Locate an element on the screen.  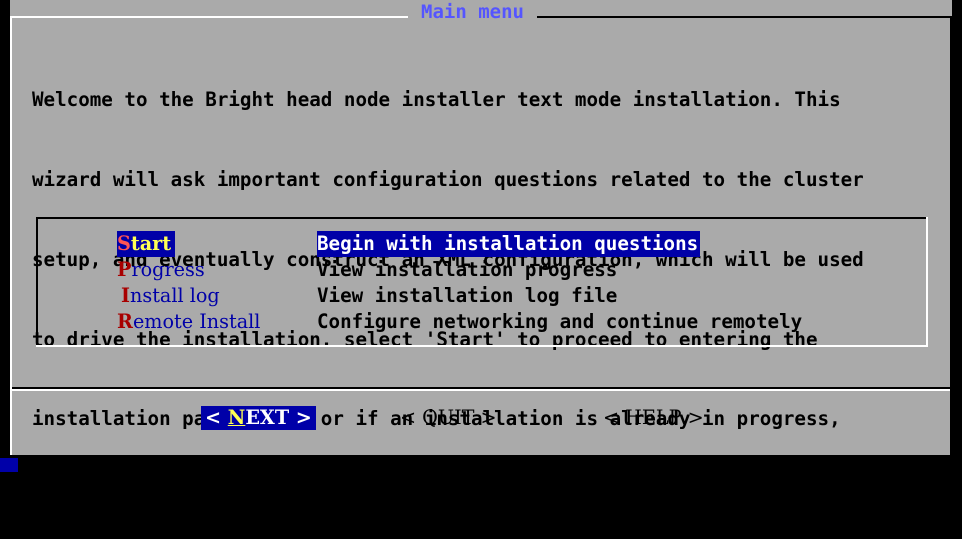
menu-box-border-top is located at coordinates (482, 218).